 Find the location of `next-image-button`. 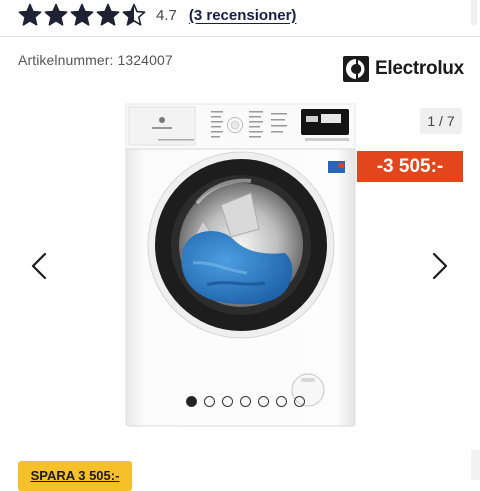

next-image-button is located at coordinates (440, 266).